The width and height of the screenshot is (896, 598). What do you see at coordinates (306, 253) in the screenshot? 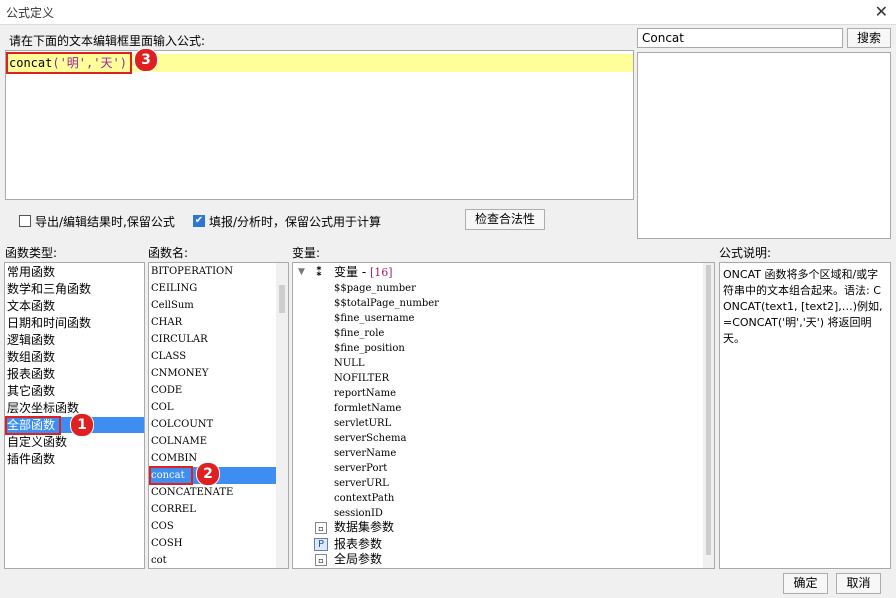
I see `variable-header: 变量:` at bounding box center [306, 253].